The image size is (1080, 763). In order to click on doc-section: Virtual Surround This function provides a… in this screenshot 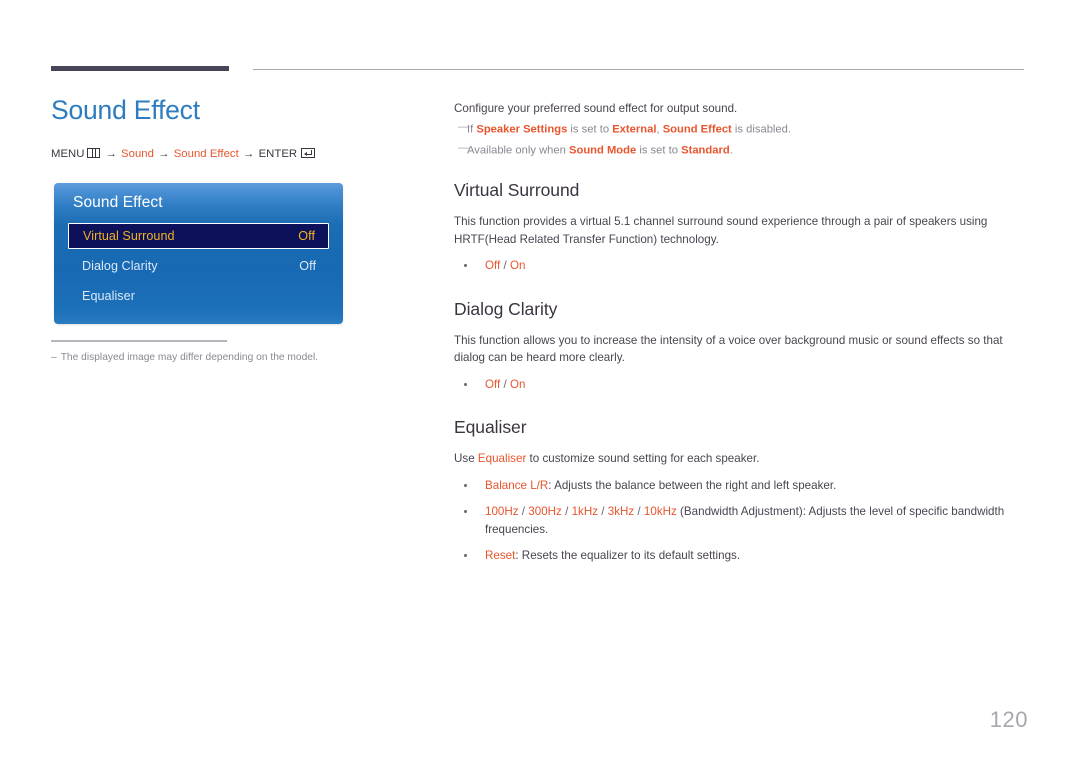, I will do `click(740, 227)`.